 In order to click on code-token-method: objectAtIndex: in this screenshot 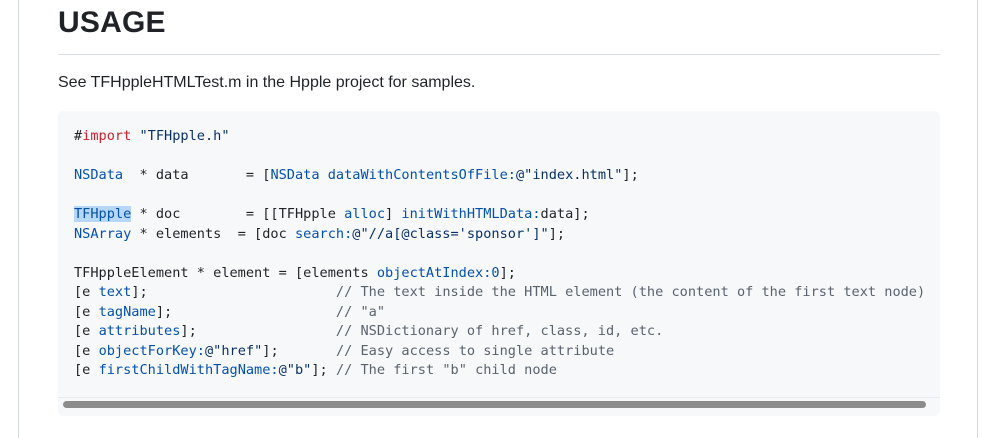, I will do `click(434, 272)`.